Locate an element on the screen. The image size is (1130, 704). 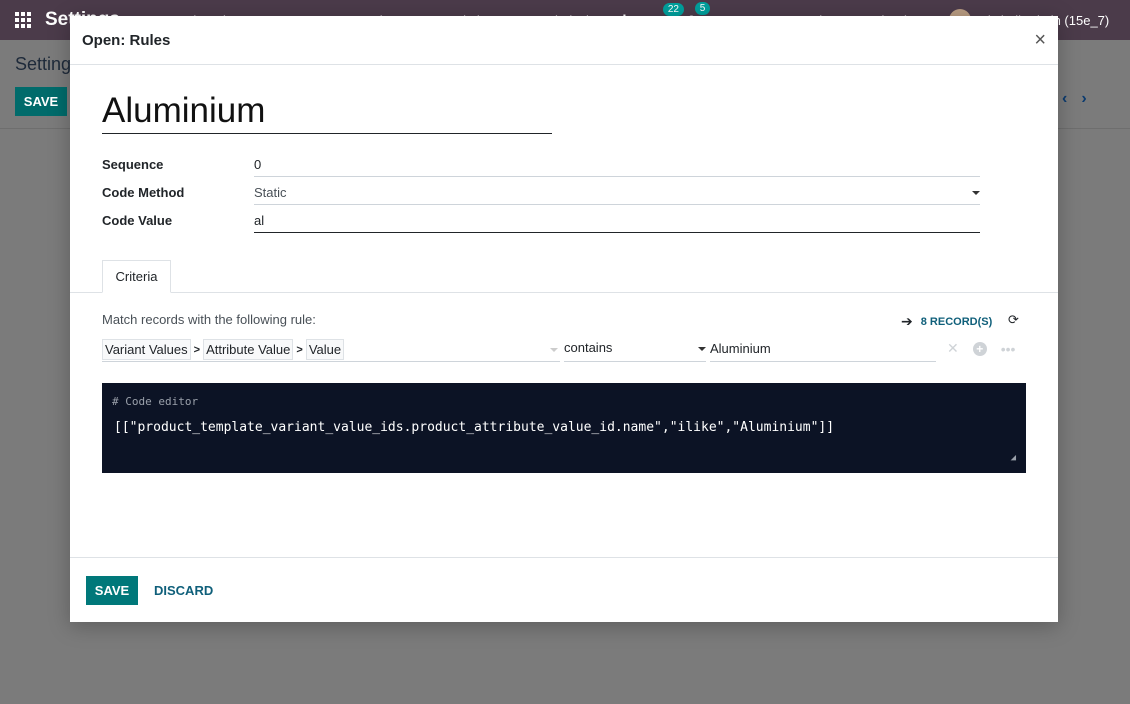
operator-value: contains is located at coordinates (588, 347).